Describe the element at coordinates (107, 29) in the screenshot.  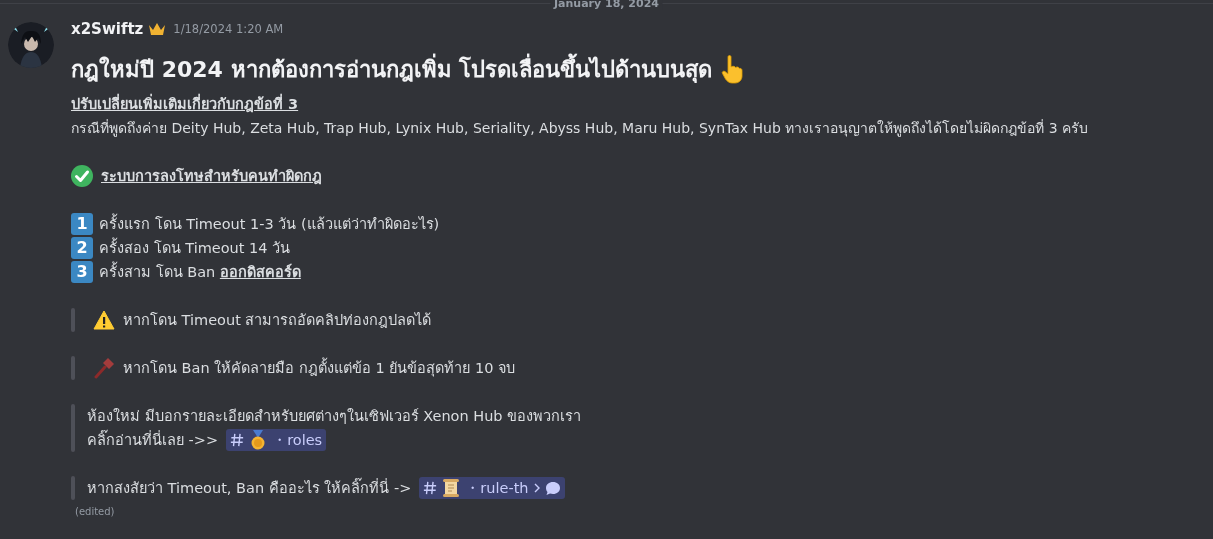
I see `username: x2Swiftz` at that location.